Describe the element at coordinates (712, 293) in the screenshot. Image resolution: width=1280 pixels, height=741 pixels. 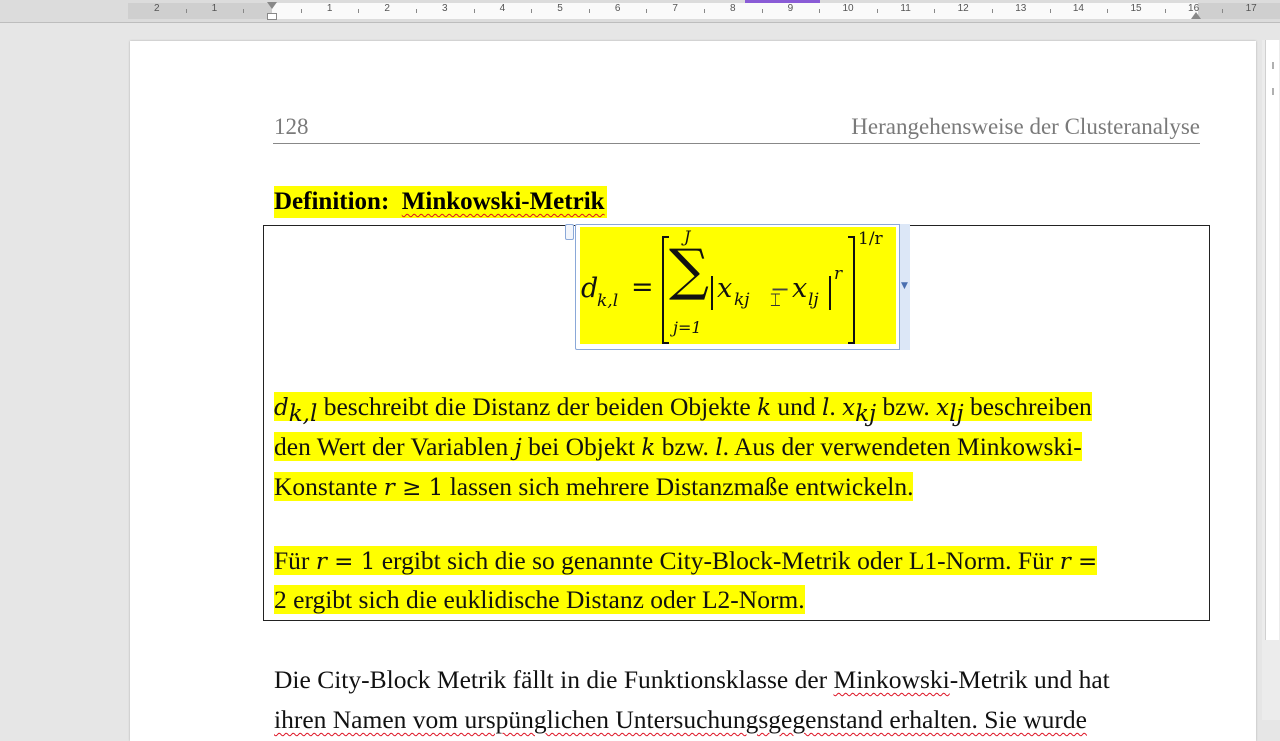
I see `abs-bar-left` at that location.